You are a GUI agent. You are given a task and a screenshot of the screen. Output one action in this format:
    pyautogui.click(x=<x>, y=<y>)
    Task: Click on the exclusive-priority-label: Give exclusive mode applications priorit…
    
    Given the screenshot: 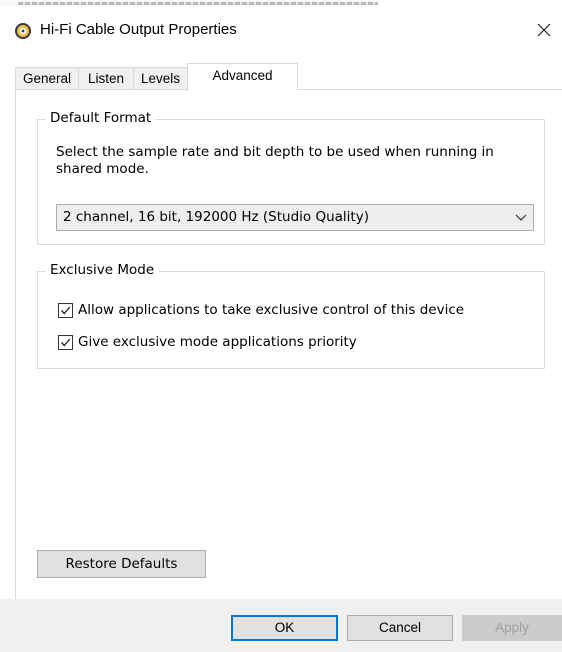 What is the action you would take?
    pyautogui.click(x=217, y=342)
    